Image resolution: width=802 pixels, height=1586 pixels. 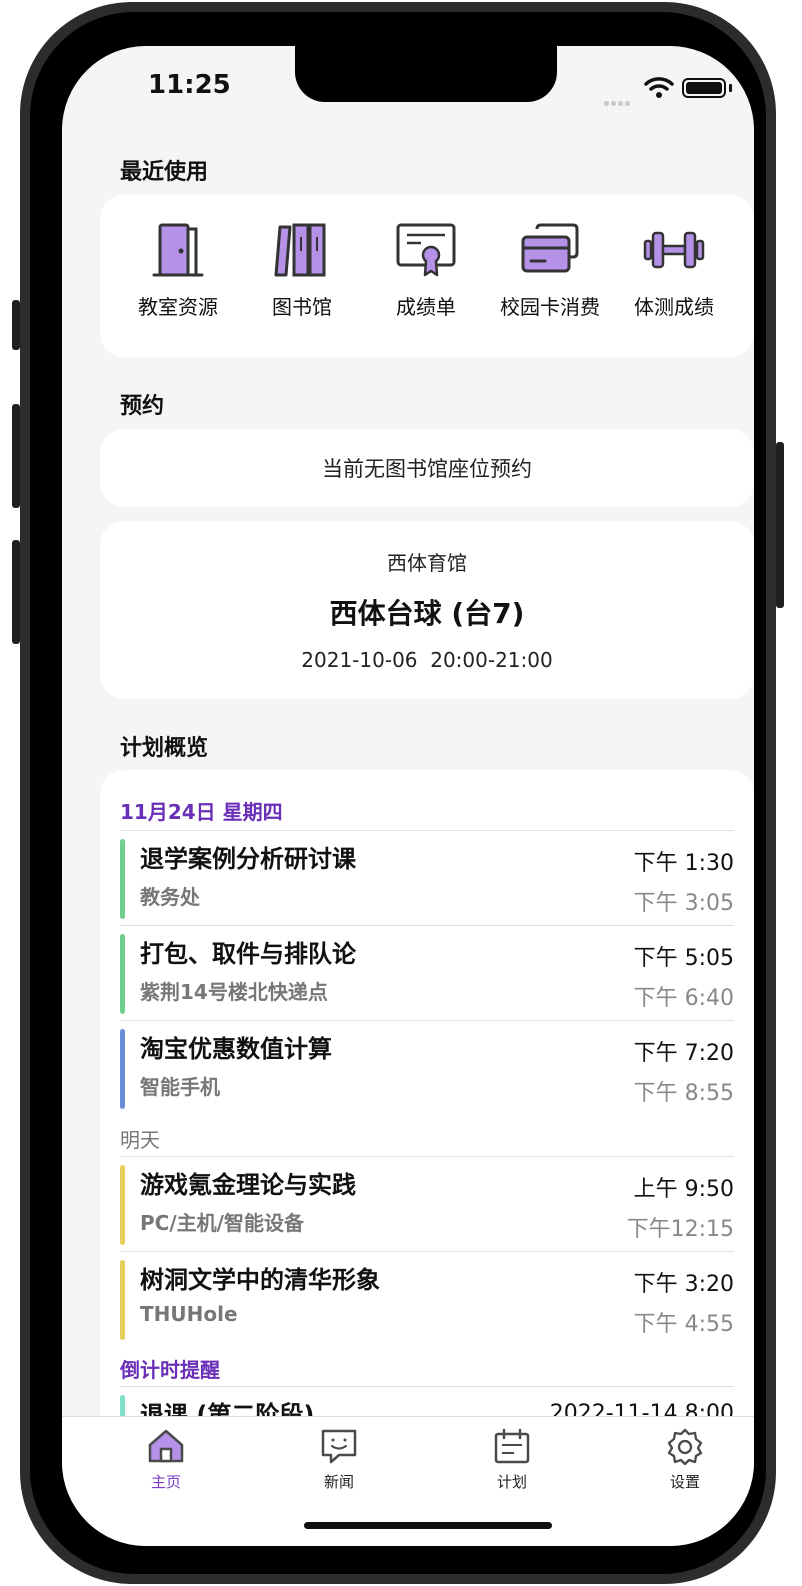 What do you see at coordinates (164, 748) in the screenshot?
I see `plan-section-title: 计划概览` at bounding box center [164, 748].